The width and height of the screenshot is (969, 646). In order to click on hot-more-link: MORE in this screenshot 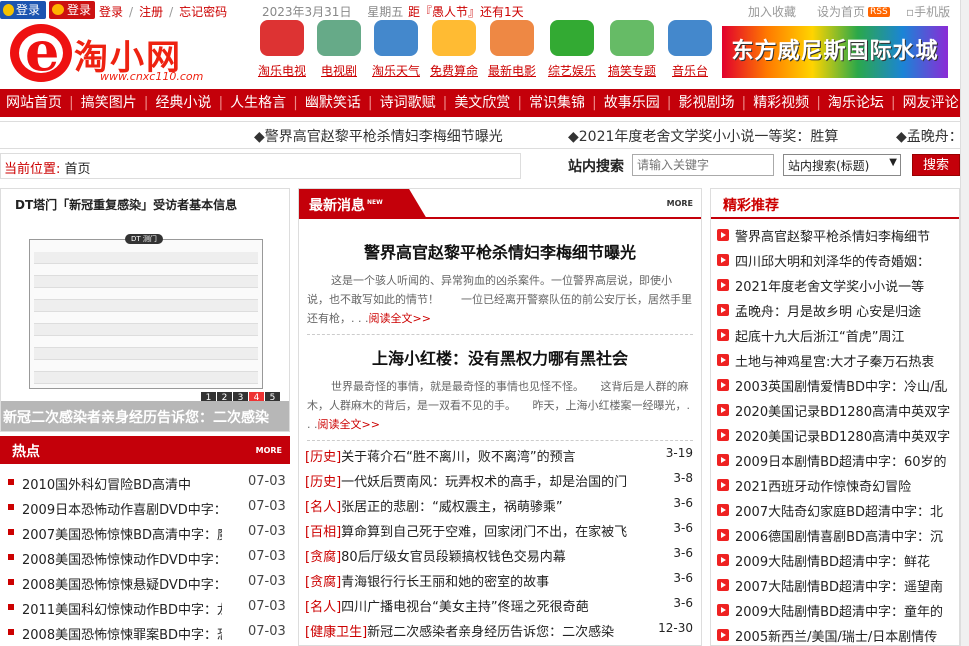, I will do `click(269, 450)`.